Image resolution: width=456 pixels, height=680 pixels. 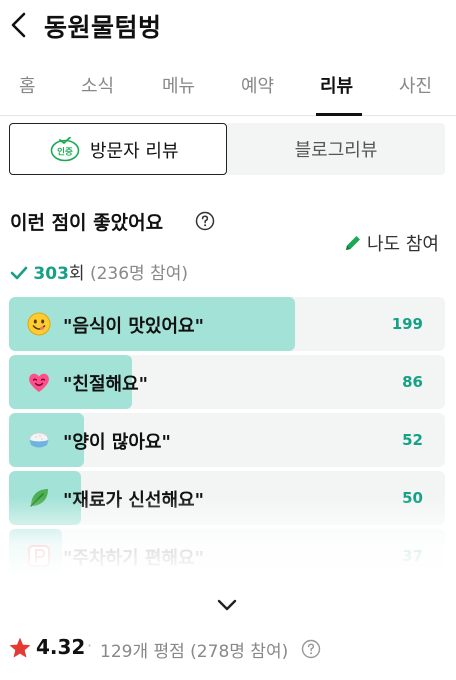 I want to click on keywords-section-title: 이런 점이 좋았어요, so click(x=87, y=223).